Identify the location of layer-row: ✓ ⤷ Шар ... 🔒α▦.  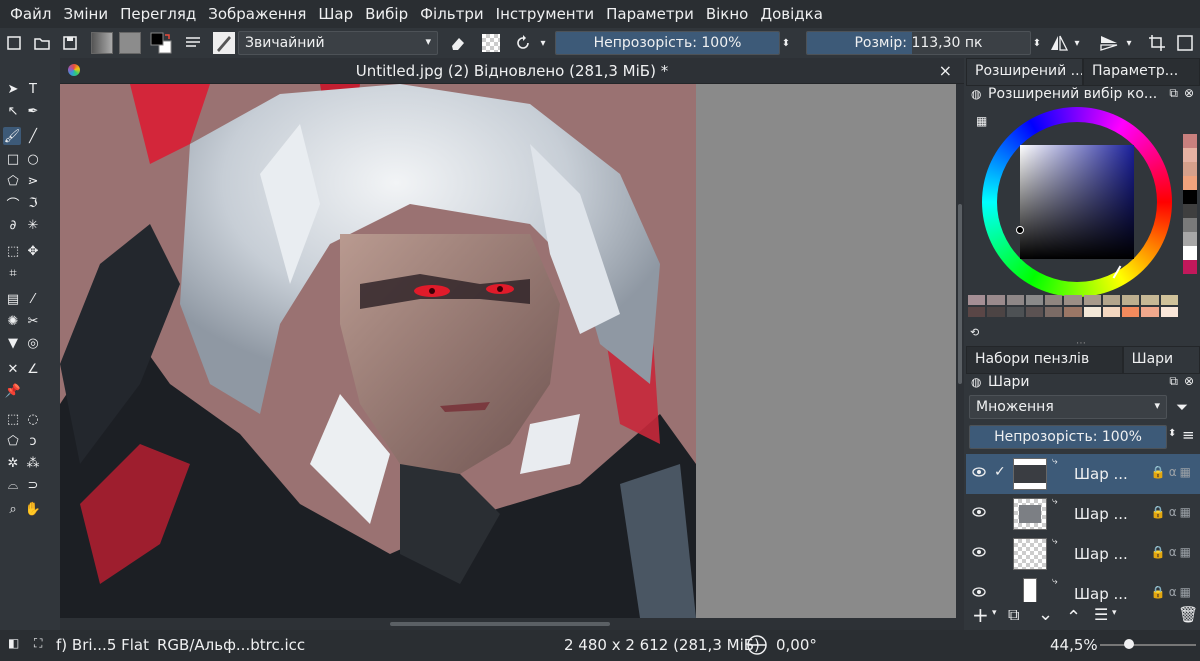
(1083, 474).